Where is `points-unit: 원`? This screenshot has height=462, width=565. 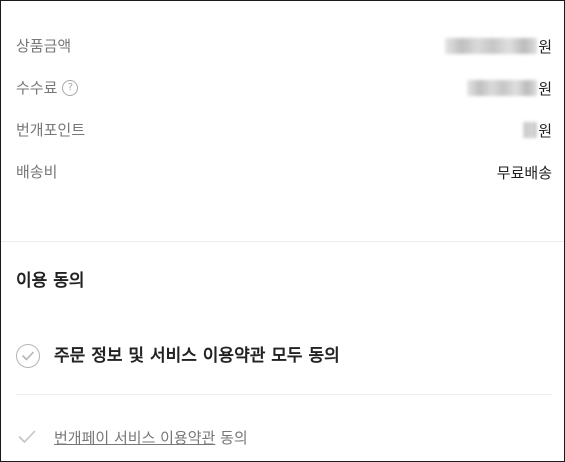
points-unit: 원 is located at coordinates (545, 130).